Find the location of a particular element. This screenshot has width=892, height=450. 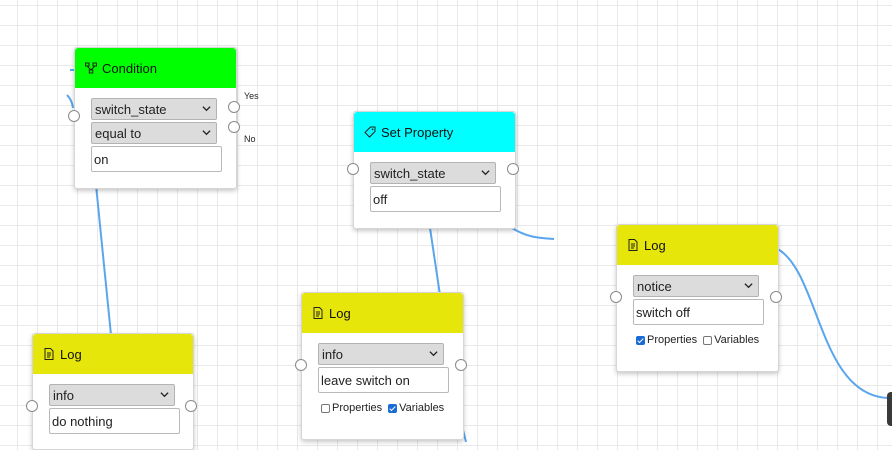

condition-title: Condition is located at coordinates (129, 68).